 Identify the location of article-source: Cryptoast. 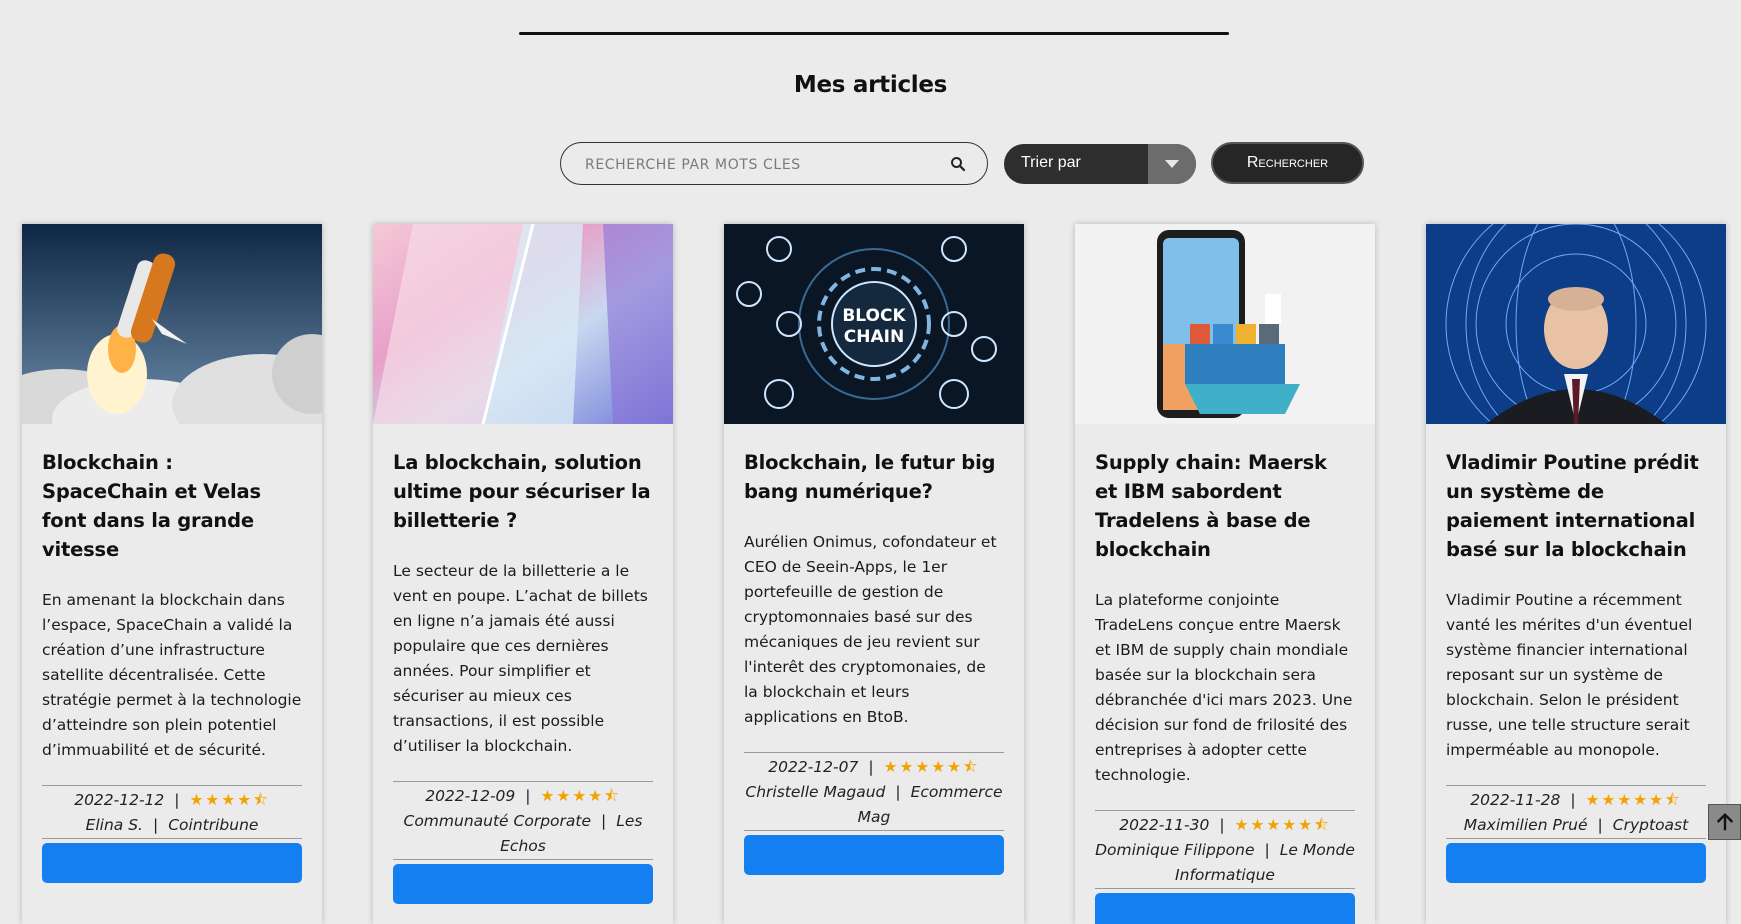
(1650, 825).